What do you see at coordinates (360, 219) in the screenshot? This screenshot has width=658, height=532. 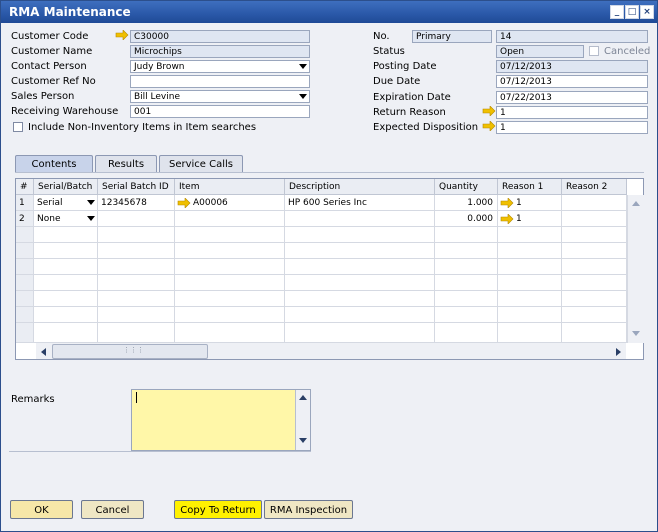 I see `description-cell` at bounding box center [360, 219].